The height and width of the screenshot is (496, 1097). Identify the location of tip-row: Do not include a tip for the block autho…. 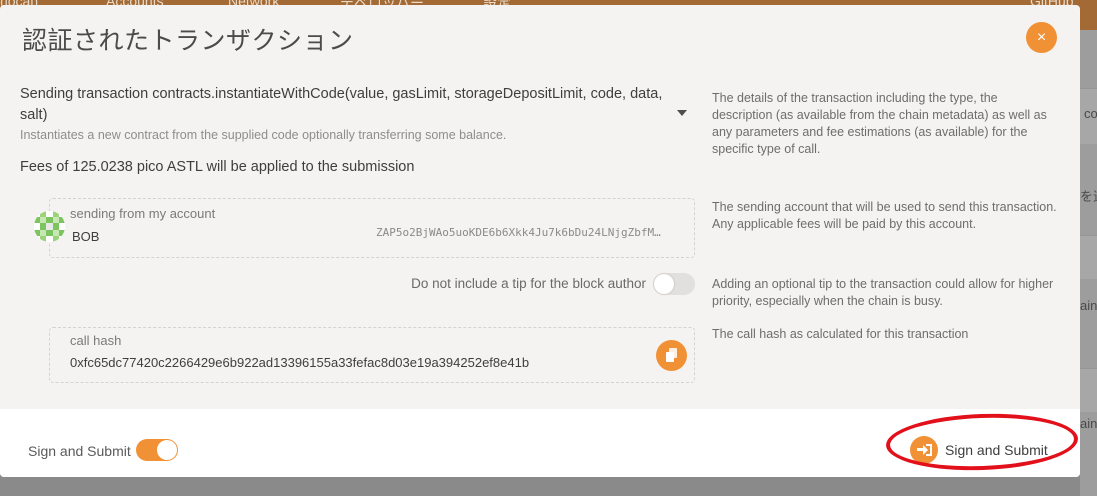
(347, 284).